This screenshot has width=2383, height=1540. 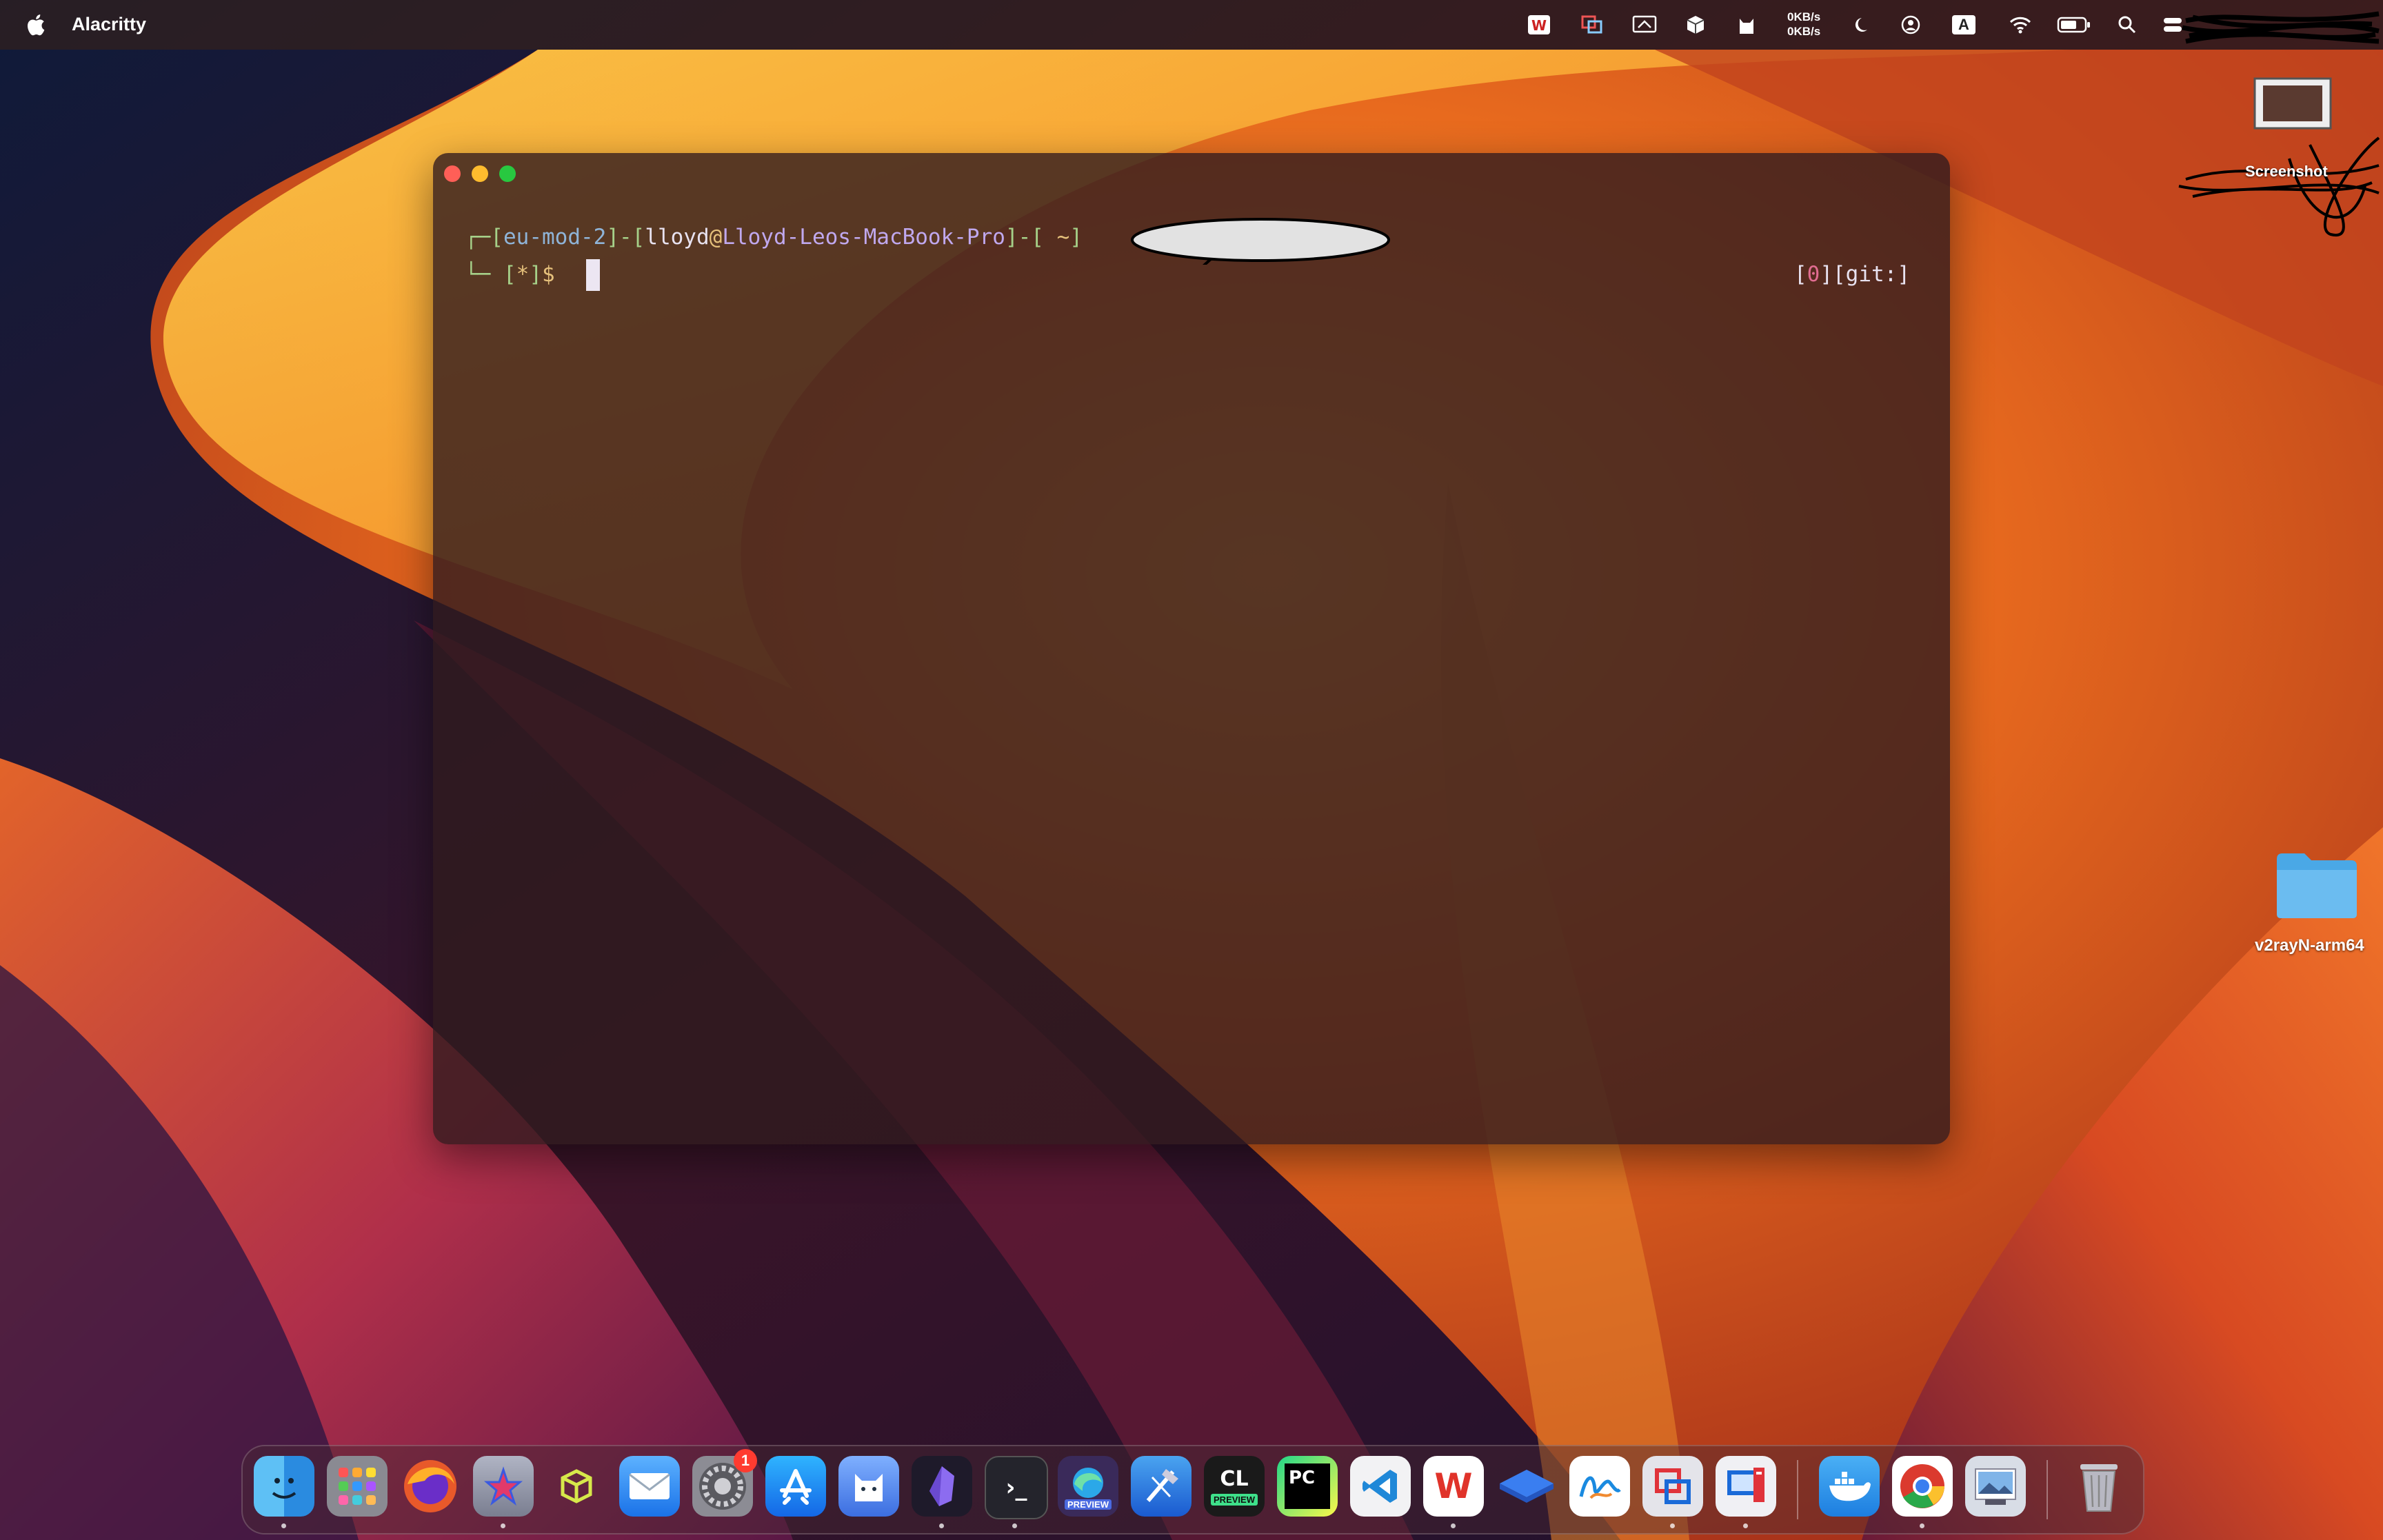 What do you see at coordinates (1056, 238) in the screenshot?
I see `cwd-path: ~` at bounding box center [1056, 238].